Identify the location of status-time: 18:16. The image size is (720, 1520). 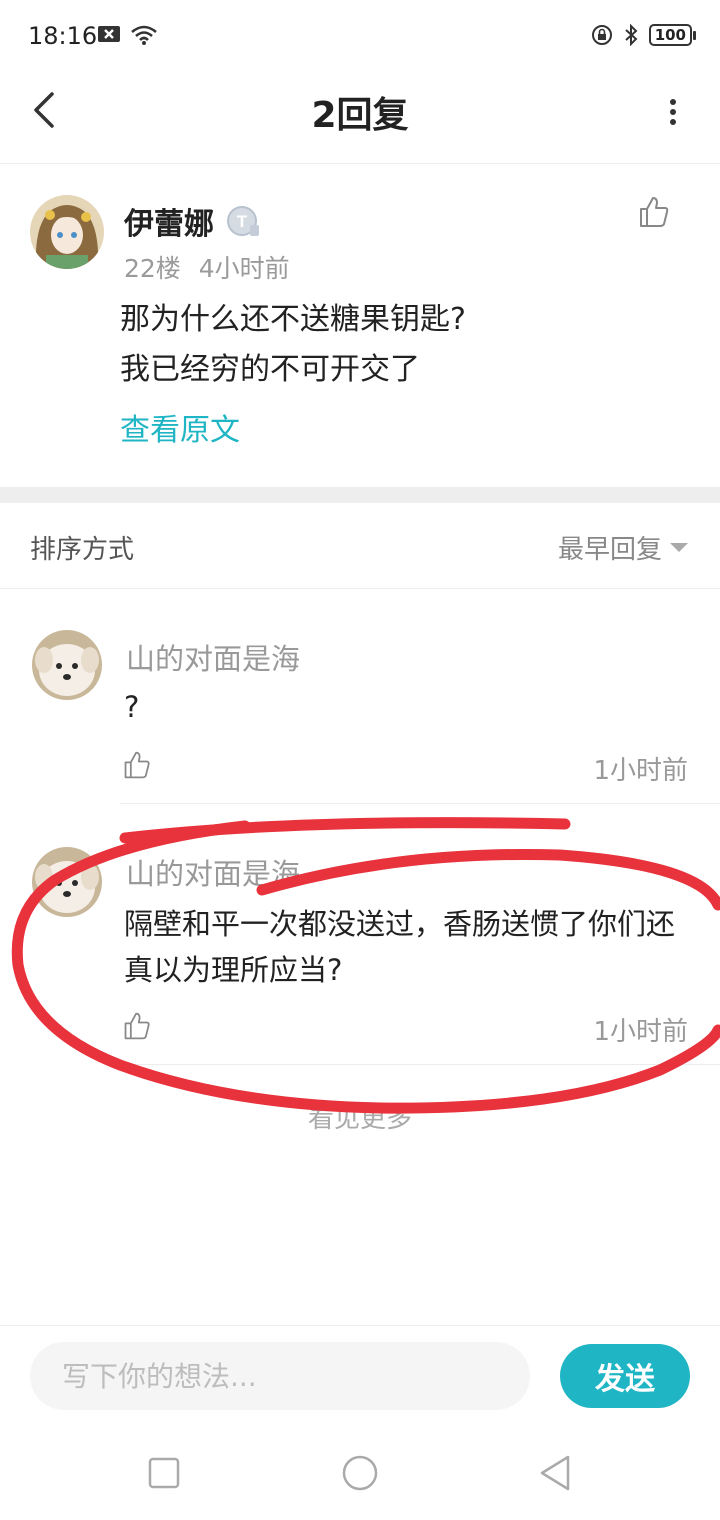
(63, 36).